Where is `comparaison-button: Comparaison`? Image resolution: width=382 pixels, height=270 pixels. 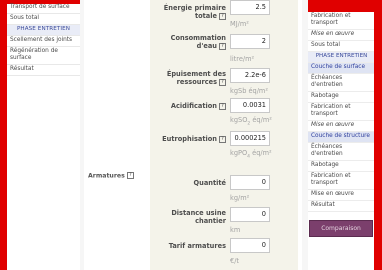 comparaison-button: Comparaison is located at coordinates (341, 228).